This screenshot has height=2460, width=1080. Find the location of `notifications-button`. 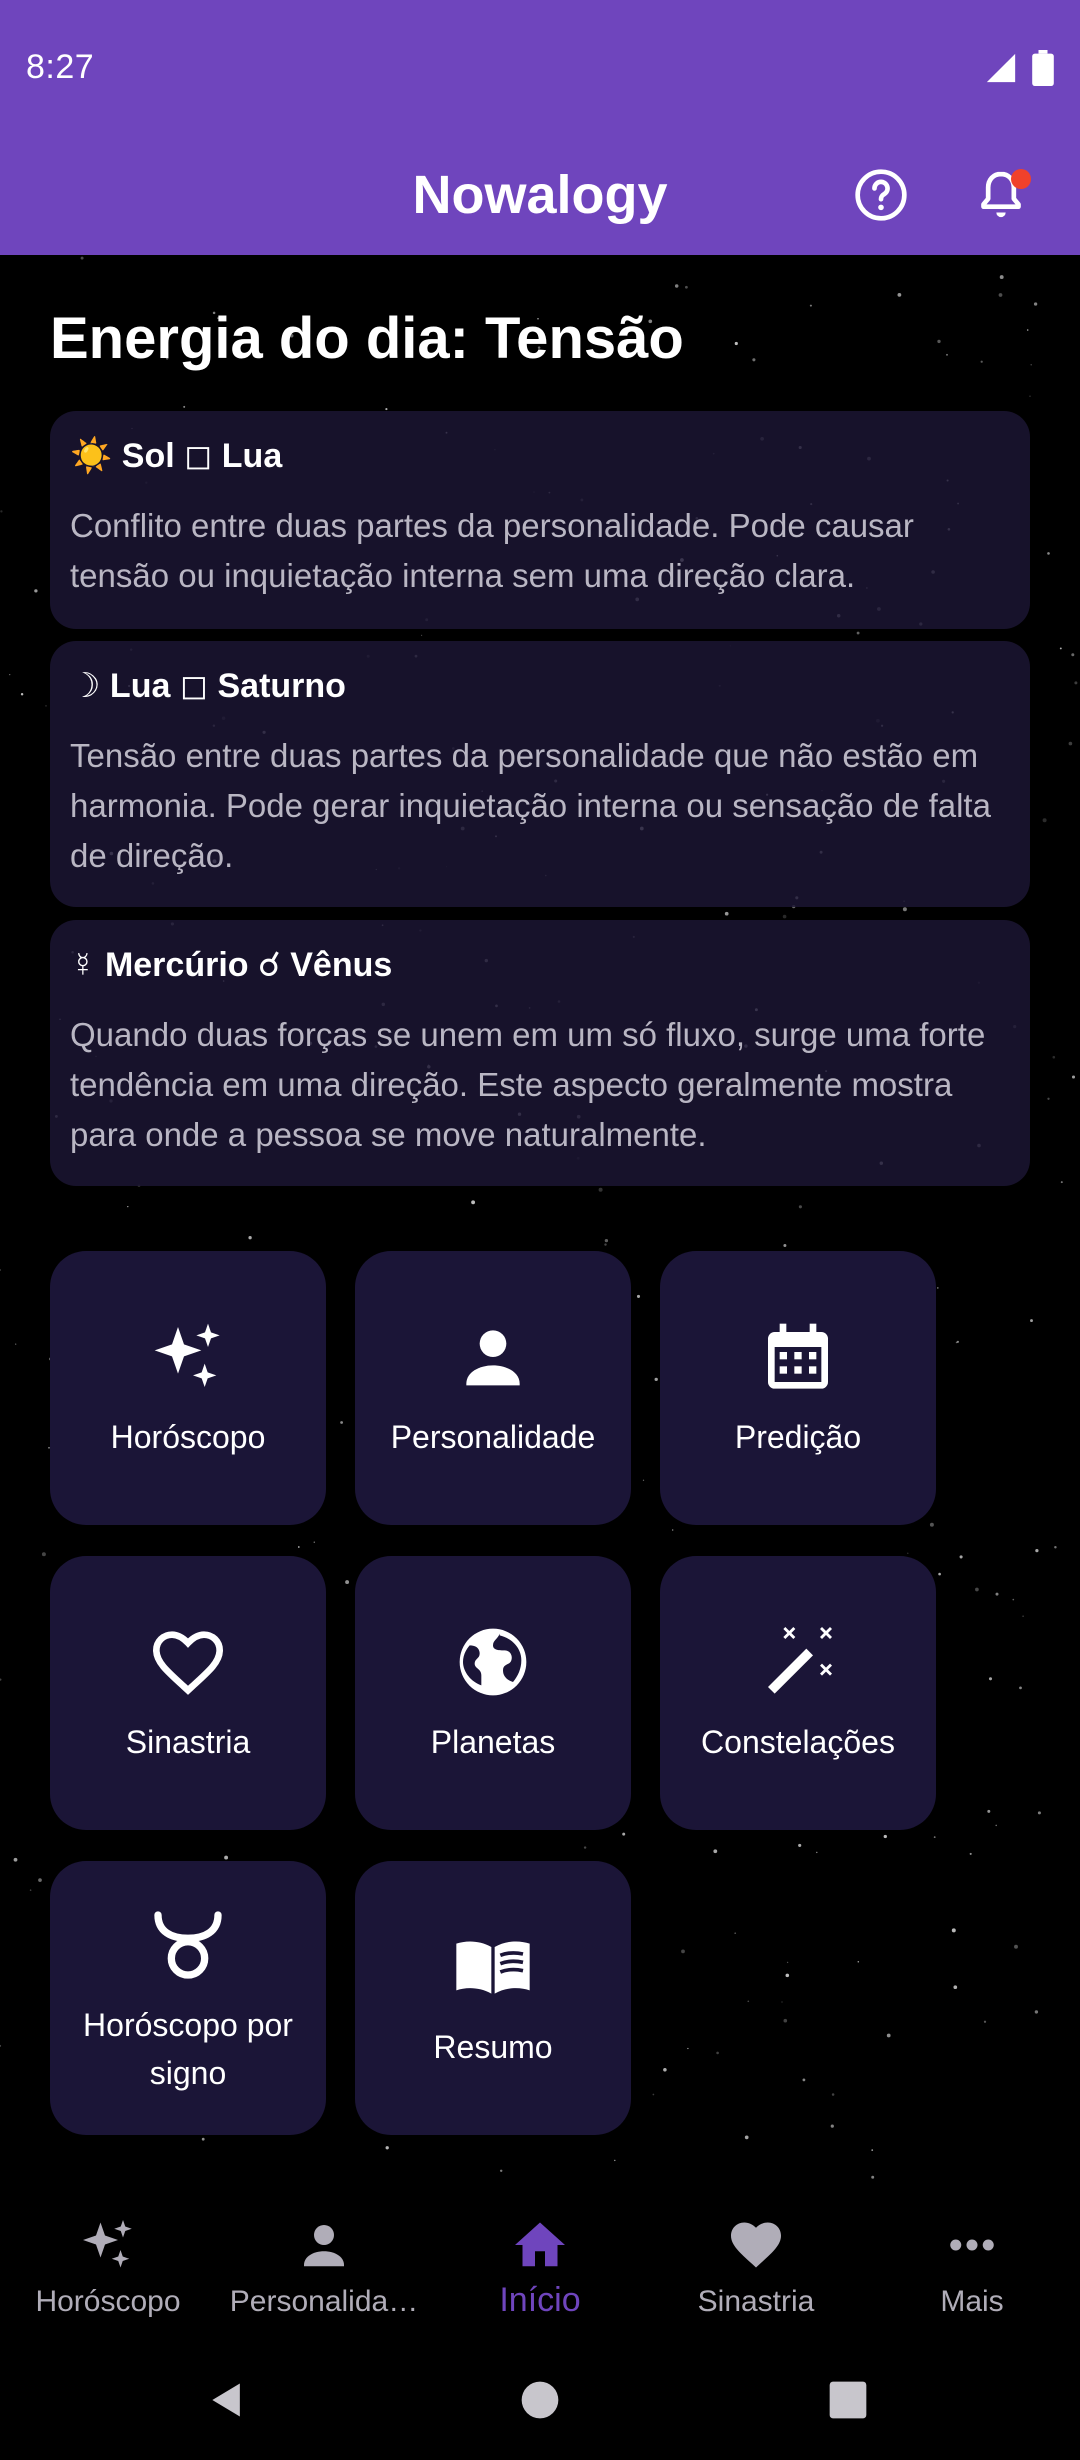

notifications-button is located at coordinates (1001, 195).